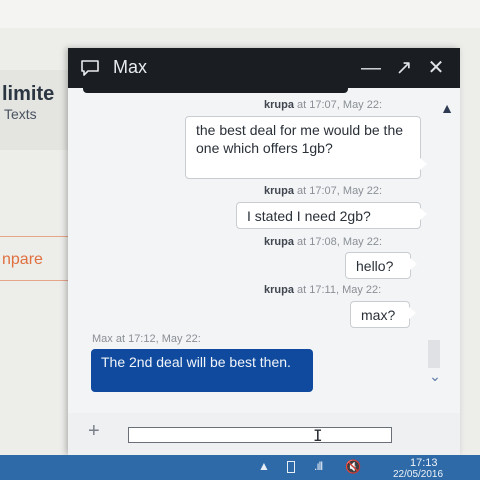  I want to click on show-hidden-icons-icon: ▲, so click(264, 466).